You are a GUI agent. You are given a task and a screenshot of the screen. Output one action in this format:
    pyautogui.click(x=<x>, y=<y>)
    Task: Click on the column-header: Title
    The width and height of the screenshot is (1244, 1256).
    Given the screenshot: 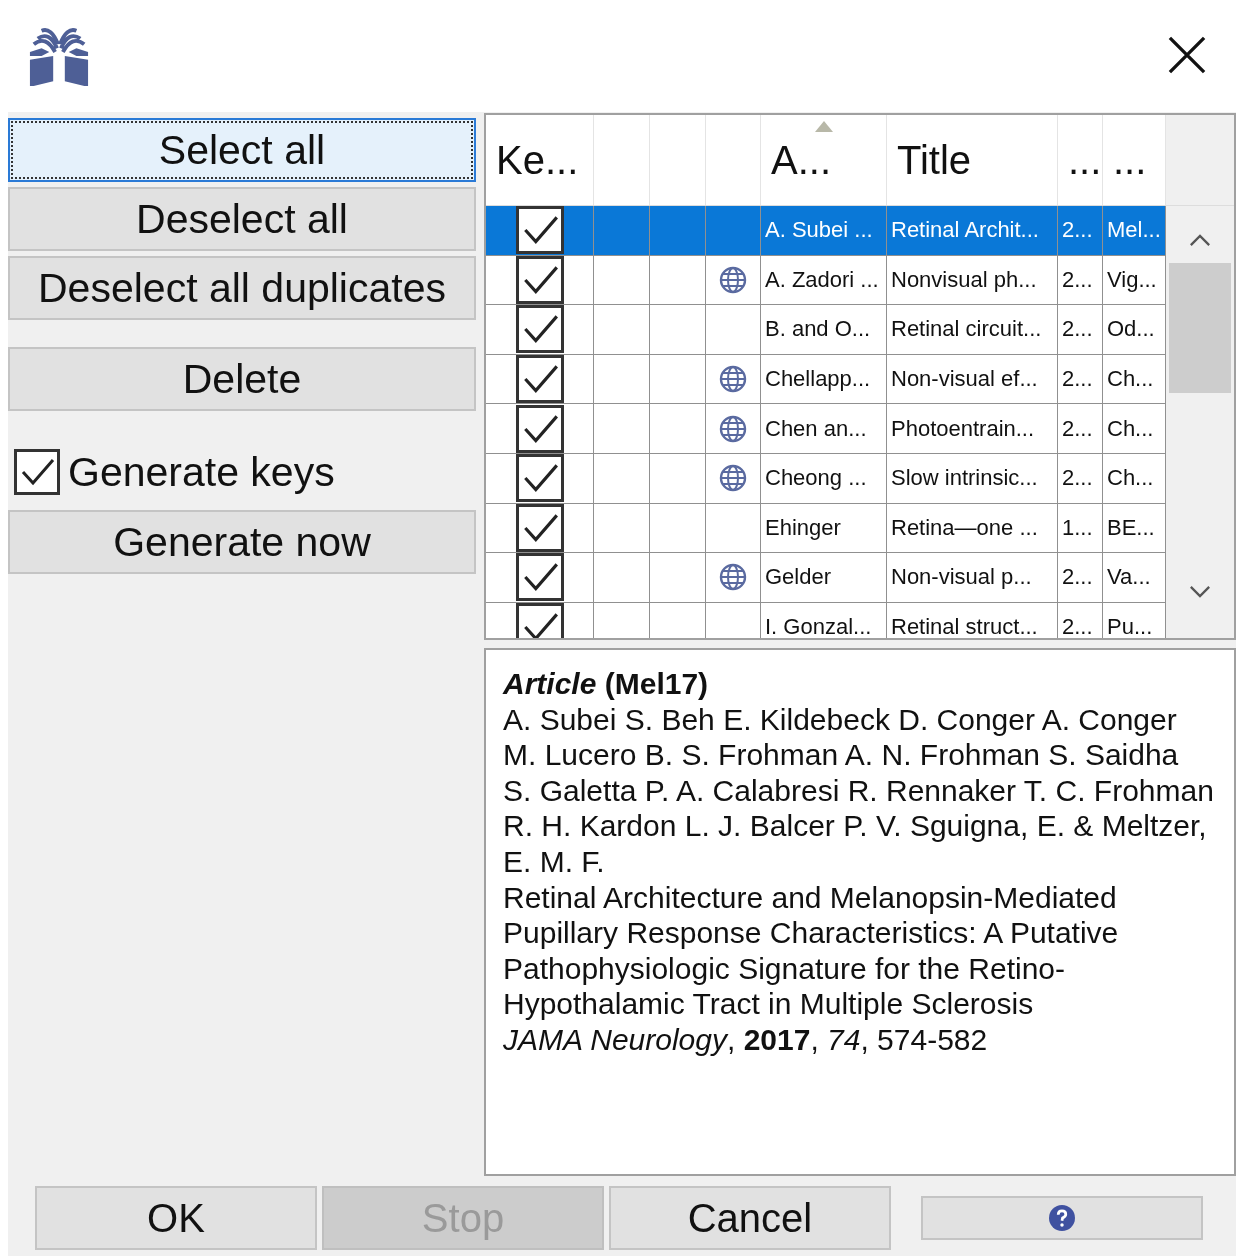 What is the action you would take?
    pyautogui.click(x=972, y=160)
    